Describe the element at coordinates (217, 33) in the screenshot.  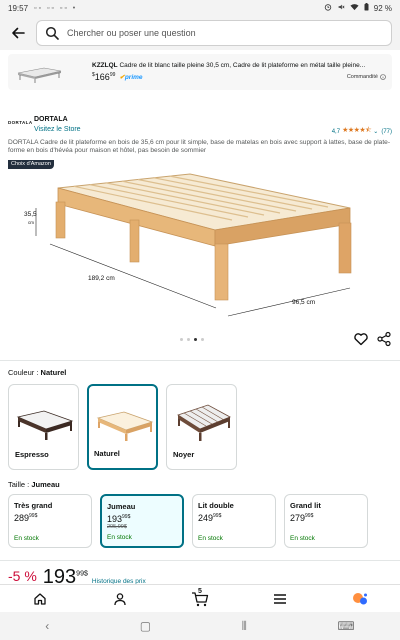
I see `search-input` at that location.